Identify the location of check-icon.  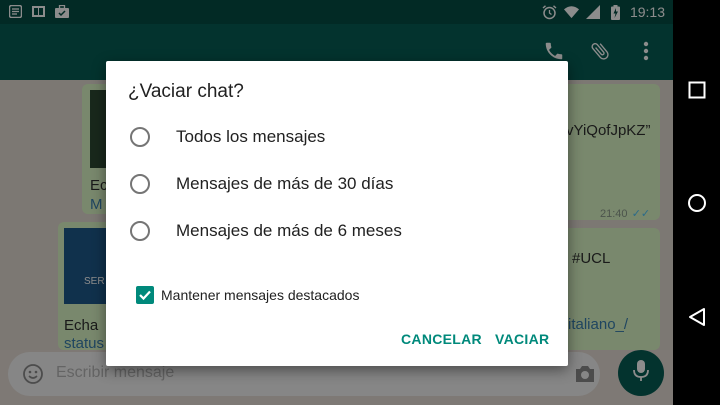
(145, 295).